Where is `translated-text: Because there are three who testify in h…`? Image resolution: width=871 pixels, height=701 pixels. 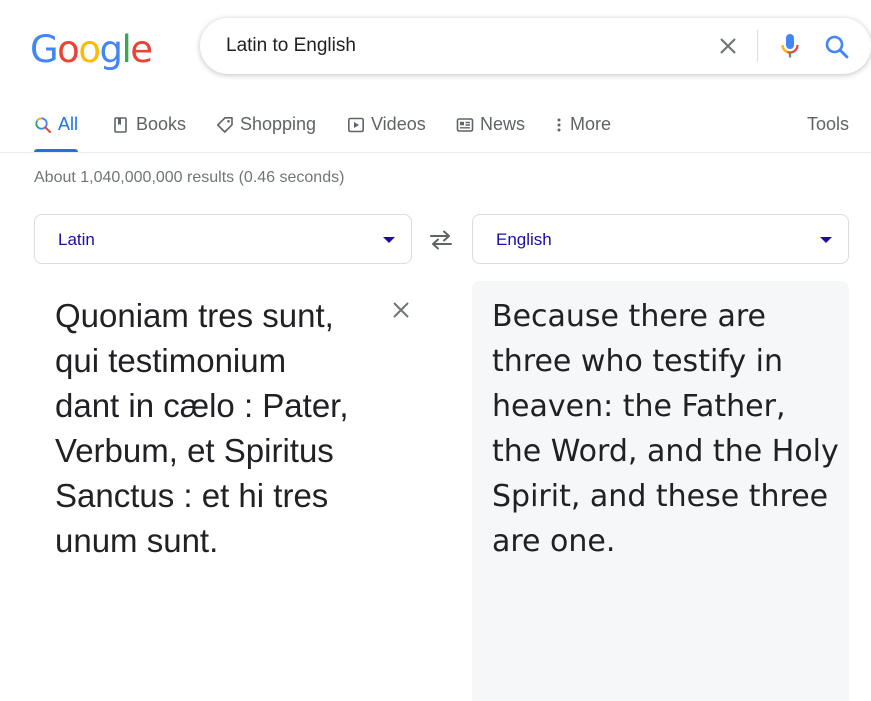 translated-text: Because there are three who testify in h… is located at coordinates (665, 429).